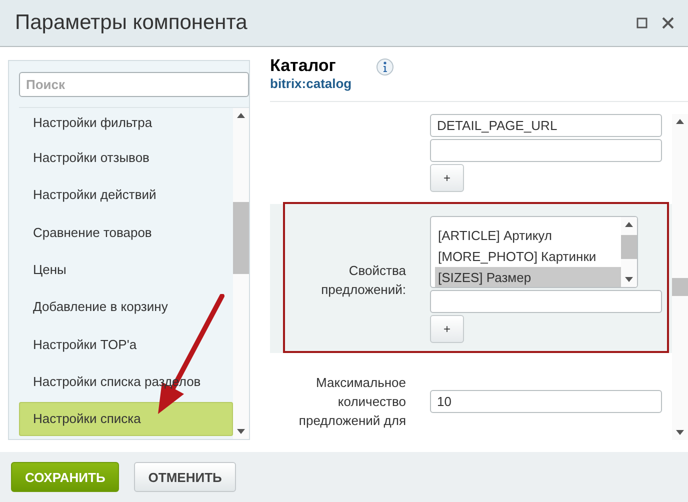 Image resolution: width=688 pixels, height=502 pixels. What do you see at coordinates (134, 84) in the screenshot?
I see `search-field: Поиск` at bounding box center [134, 84].